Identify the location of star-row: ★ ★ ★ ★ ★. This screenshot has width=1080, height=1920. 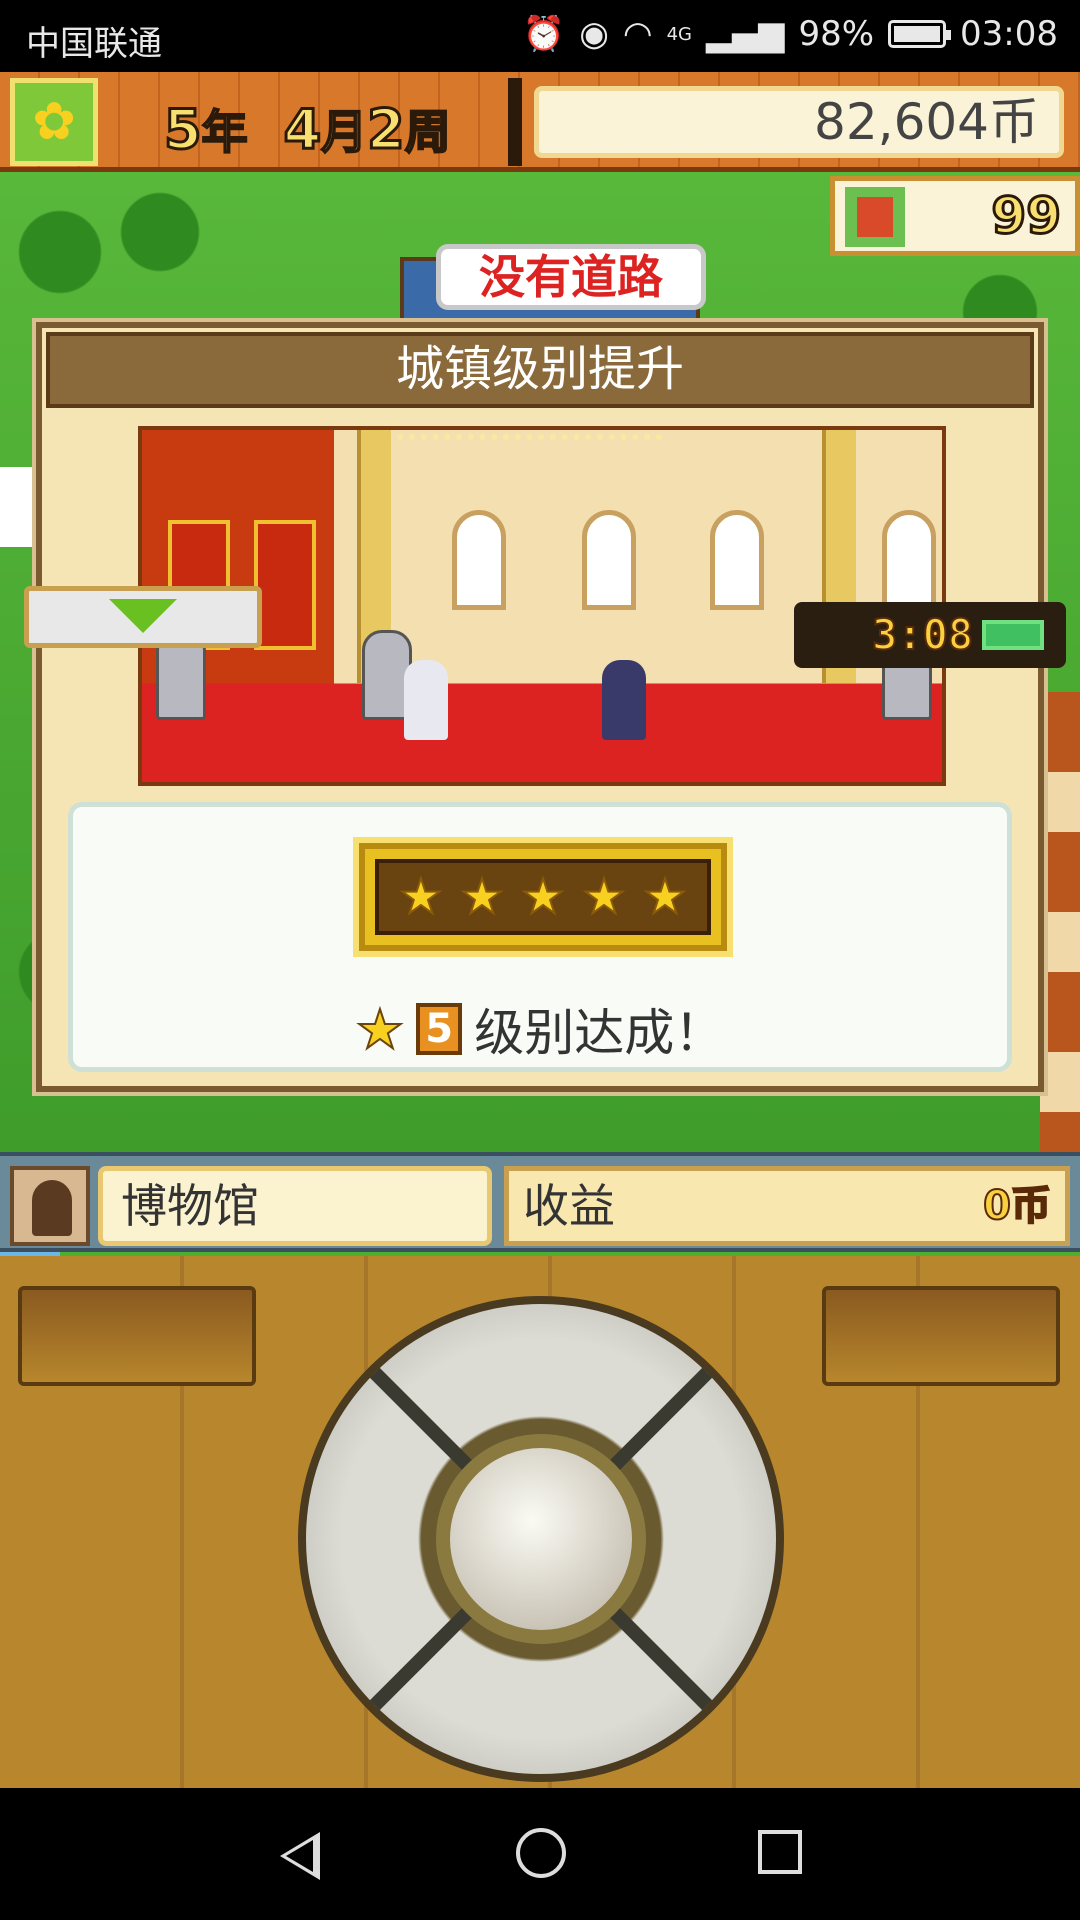
(543, 897).